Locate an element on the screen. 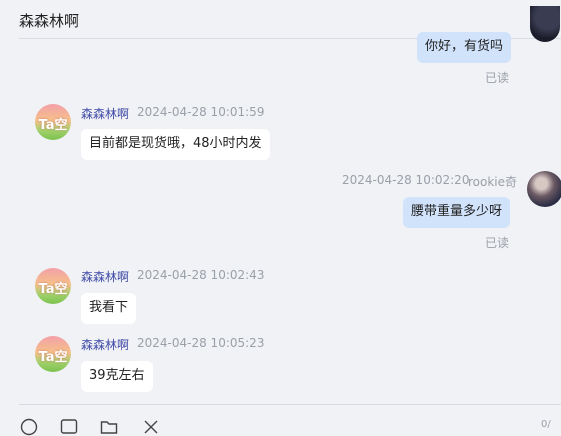  message-bubble-mine: 腰带重量多少呀 is located at coordinates (457, 212).